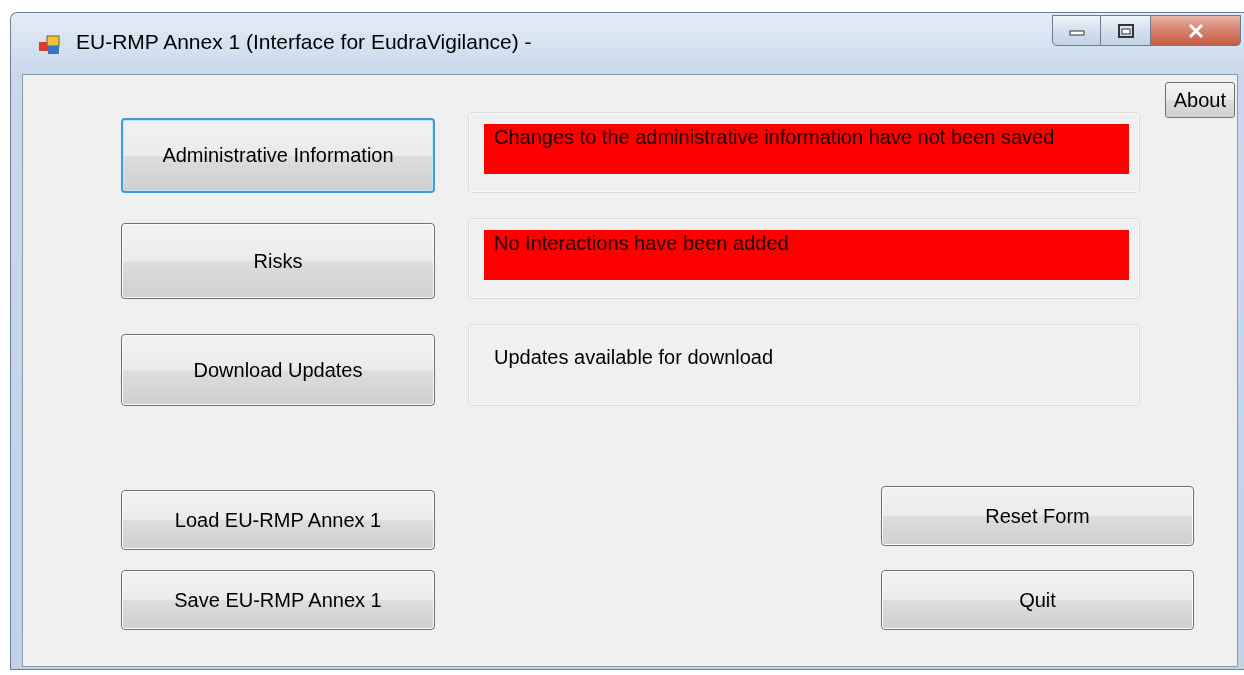 The height and width of the screenshot is (675, 1244). Describe the element at coordinates (1076, 30) in the screenshot. I see `minimize-button` at that location.